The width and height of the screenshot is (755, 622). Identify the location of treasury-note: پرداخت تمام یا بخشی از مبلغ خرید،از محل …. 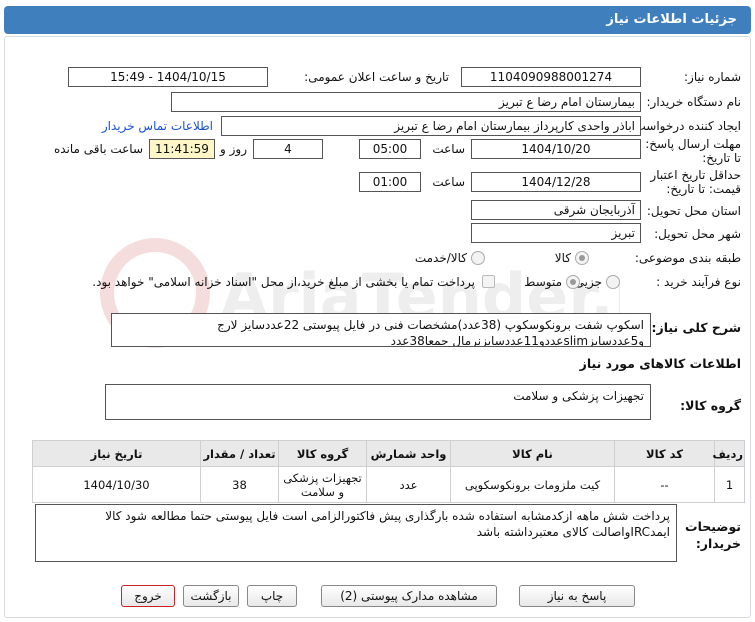
(283, 282).